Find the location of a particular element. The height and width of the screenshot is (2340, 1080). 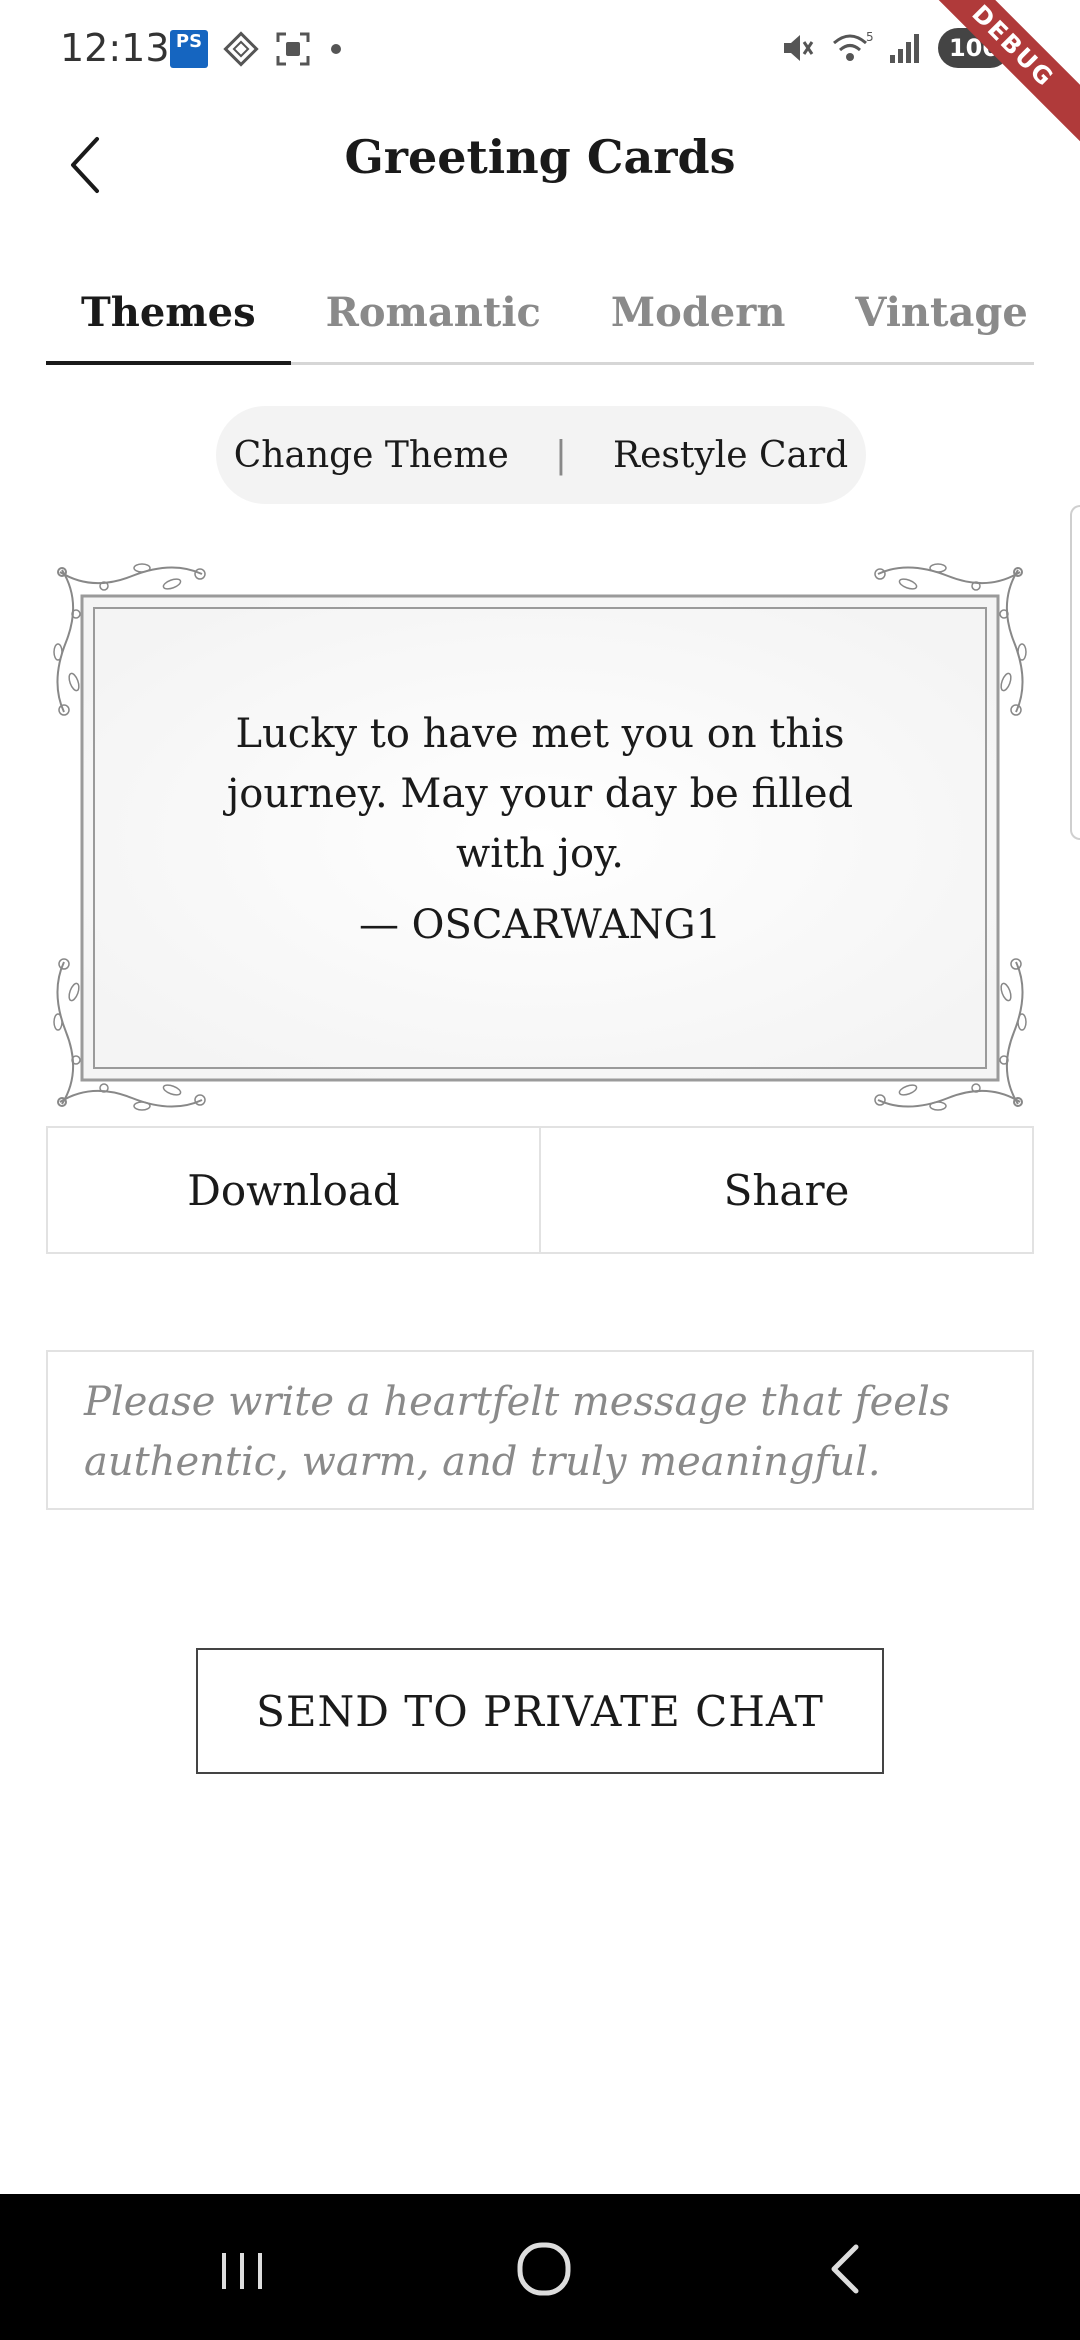

diamond-app-icon is located at coordinates (241, 49).